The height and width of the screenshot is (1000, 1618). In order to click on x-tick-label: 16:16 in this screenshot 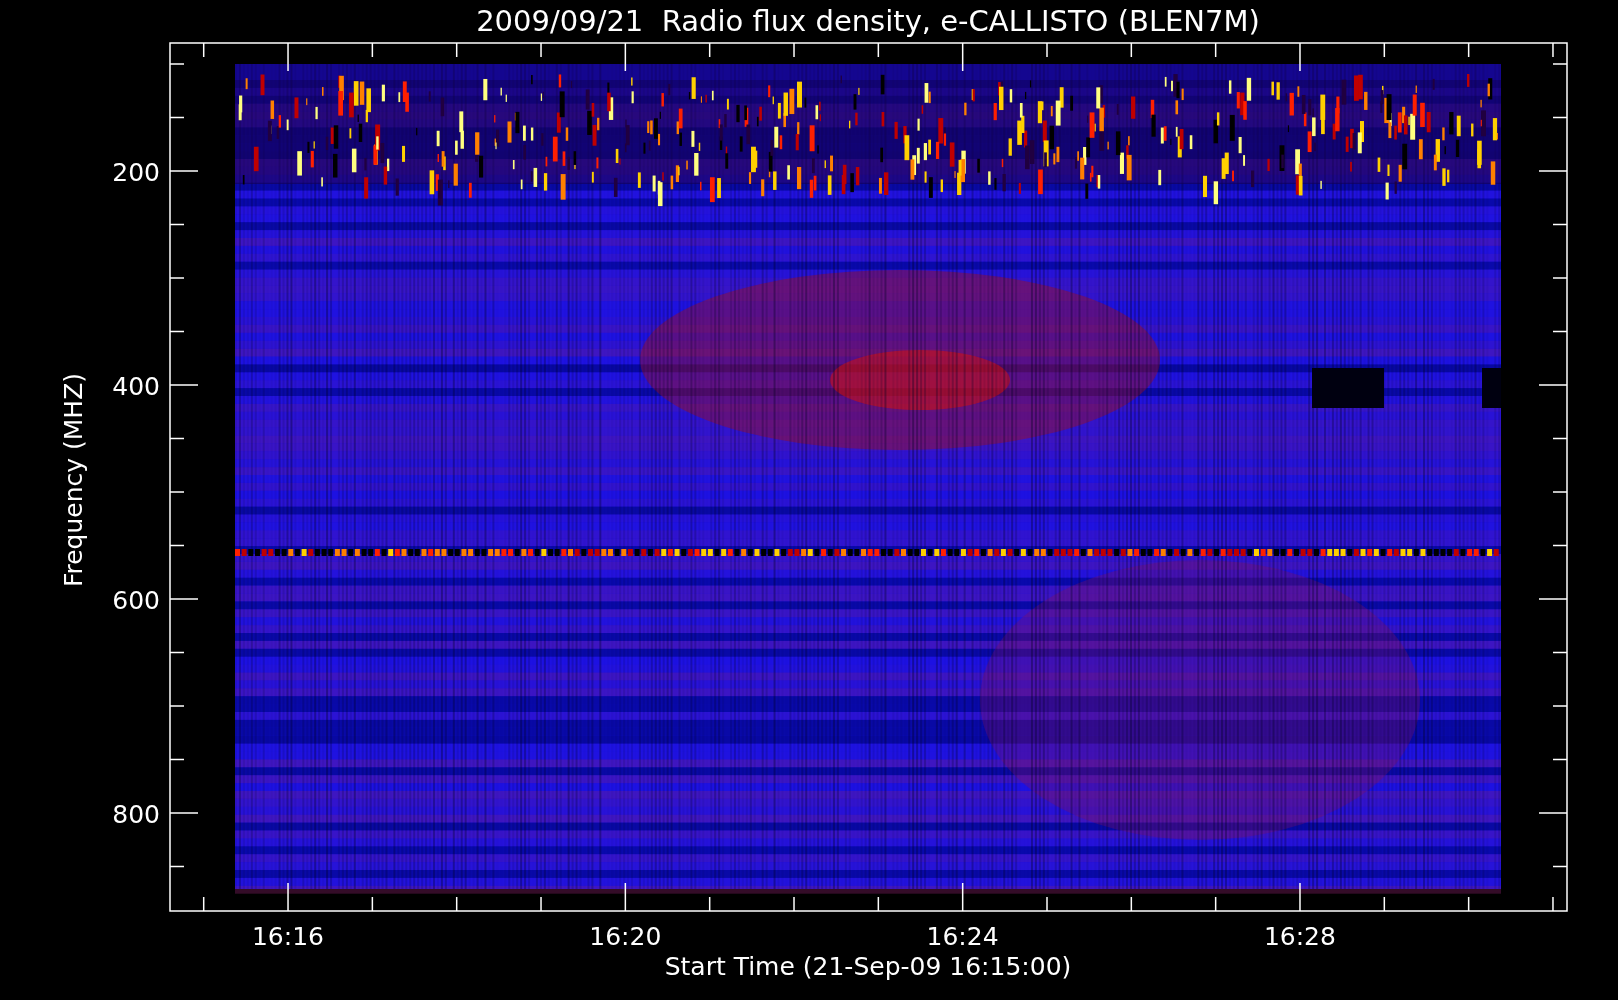, I will do `click(288, 936)`.